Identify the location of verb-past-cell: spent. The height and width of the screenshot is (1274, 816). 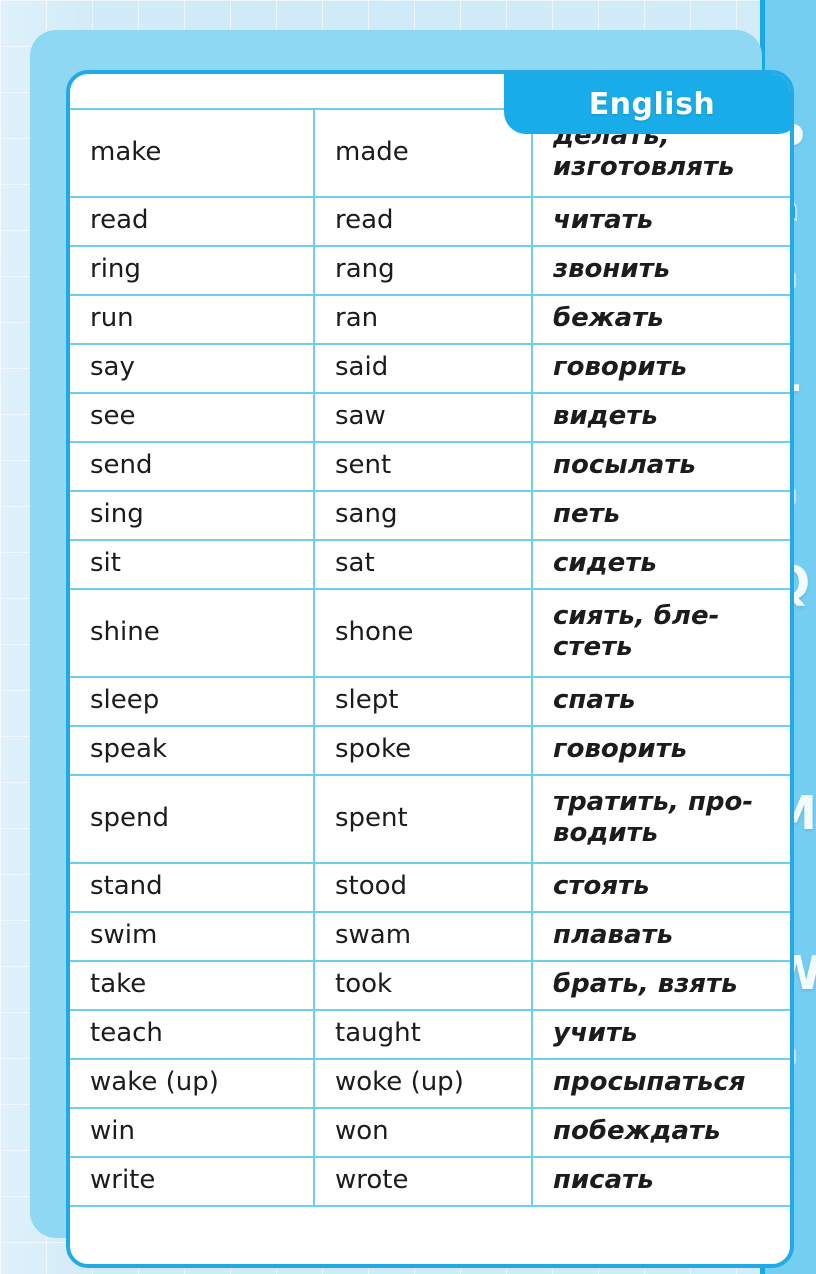
(423, 819).